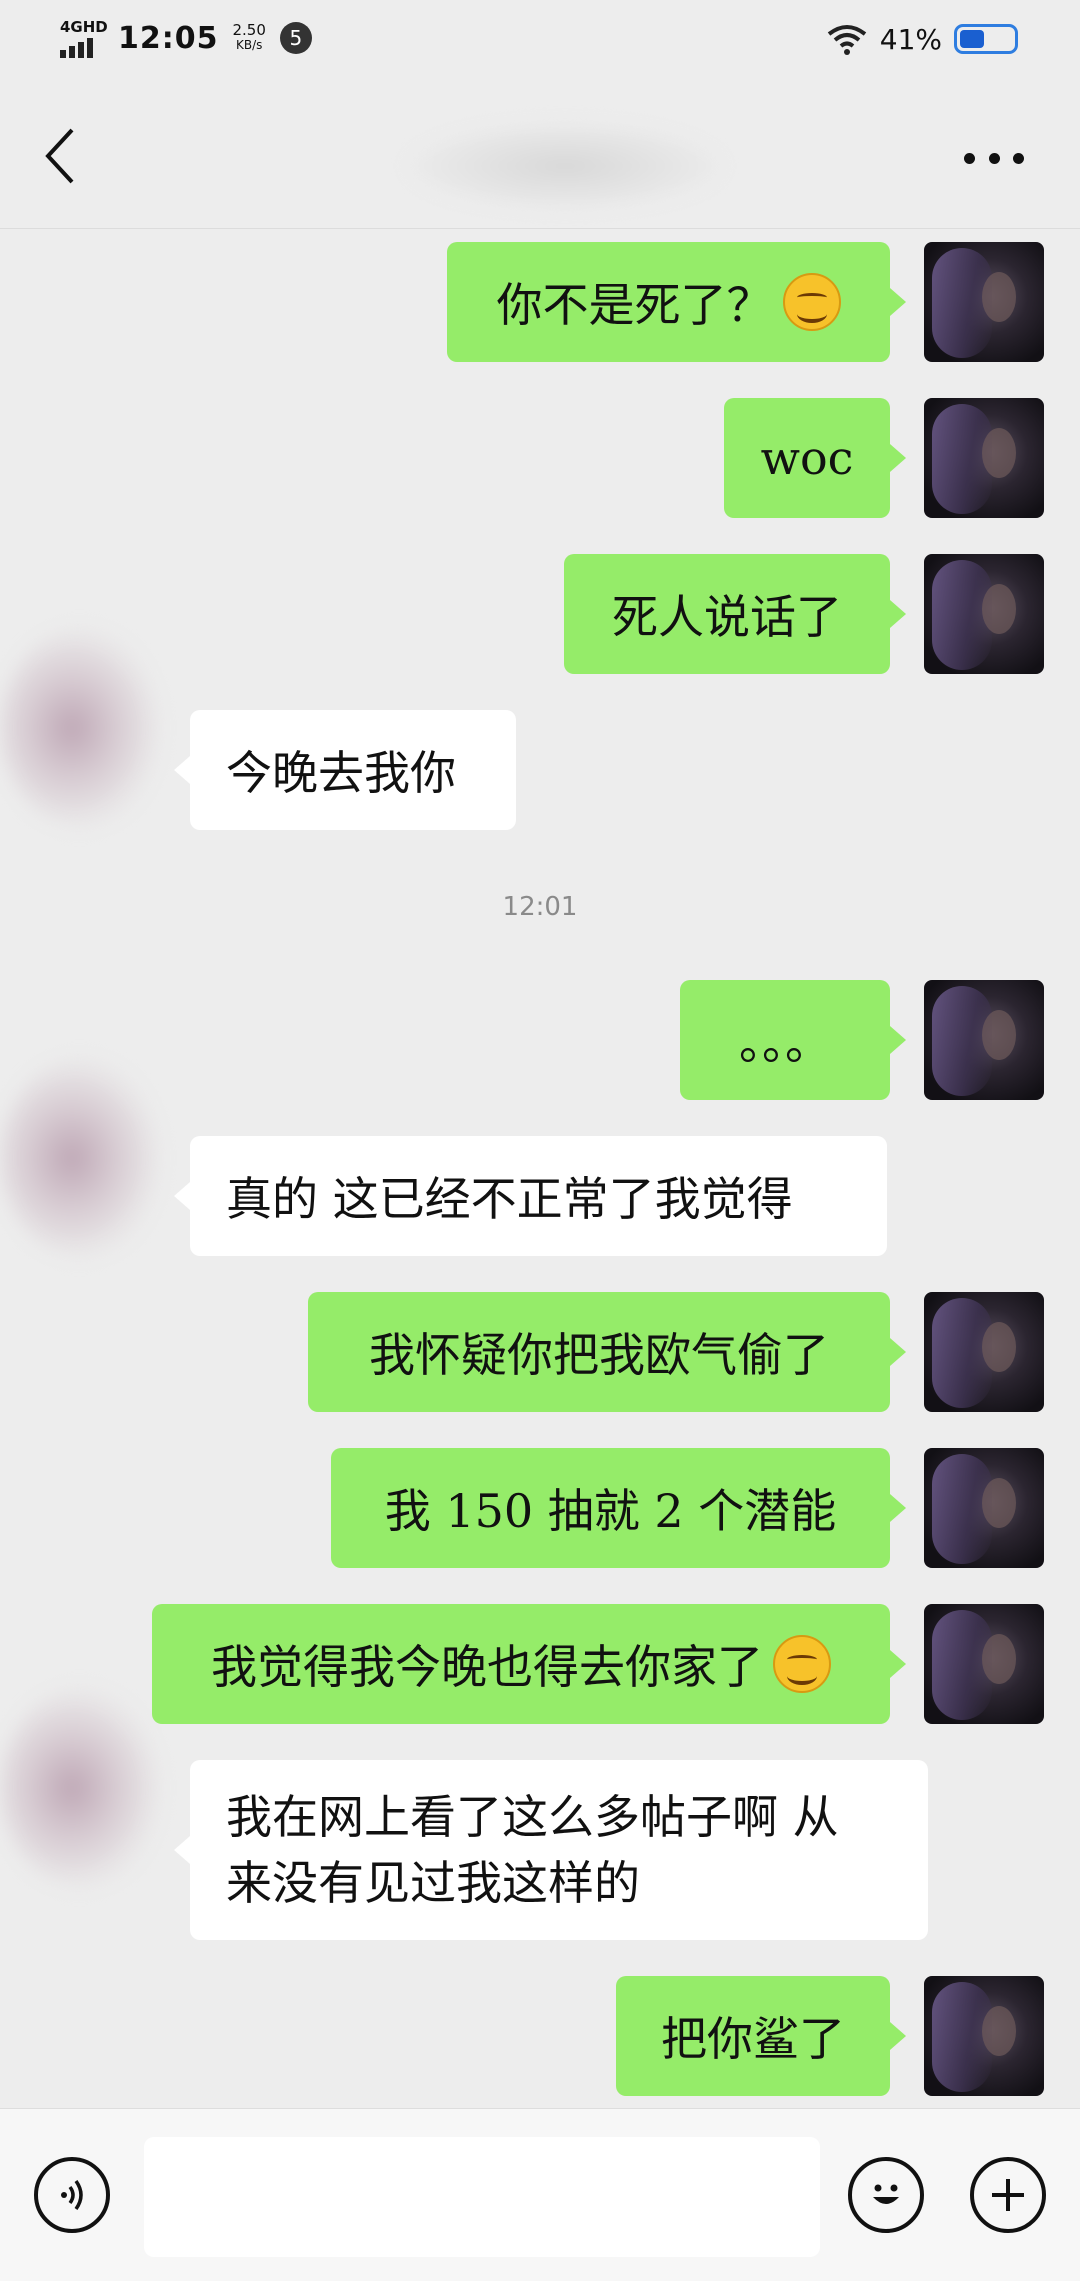 This screenshot has width=1080, height=2281. I want to click on battery-icon, so click(986, 39).